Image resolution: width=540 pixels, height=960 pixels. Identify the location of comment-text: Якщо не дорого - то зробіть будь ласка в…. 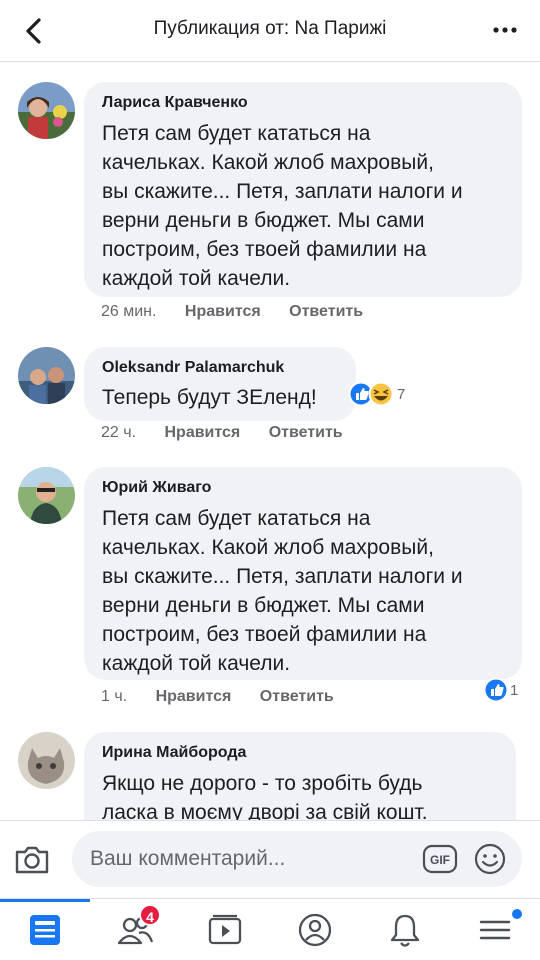
(265, 796).